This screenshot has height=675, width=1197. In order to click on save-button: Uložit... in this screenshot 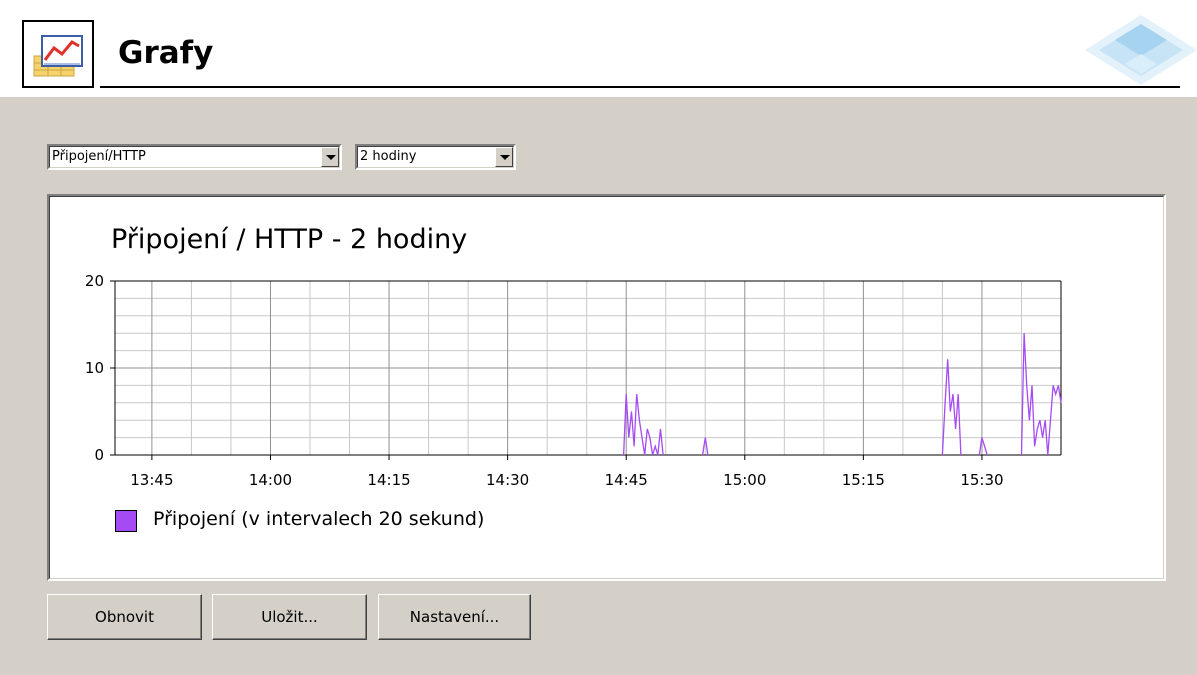, I will do `click(289, 617)`.